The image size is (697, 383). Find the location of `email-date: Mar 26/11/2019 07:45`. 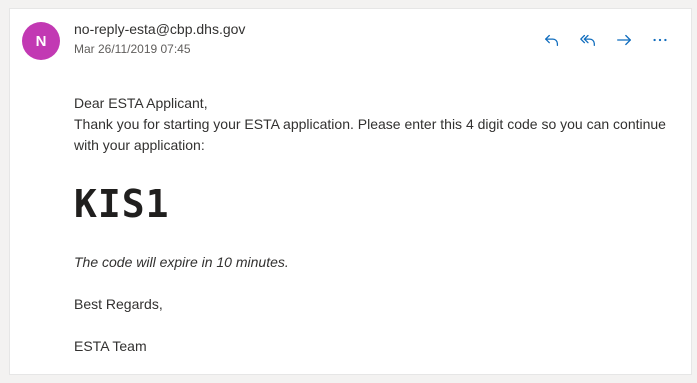

email-date: Mar 26/11/2019 07:45 is located at coordinates (132, 49).